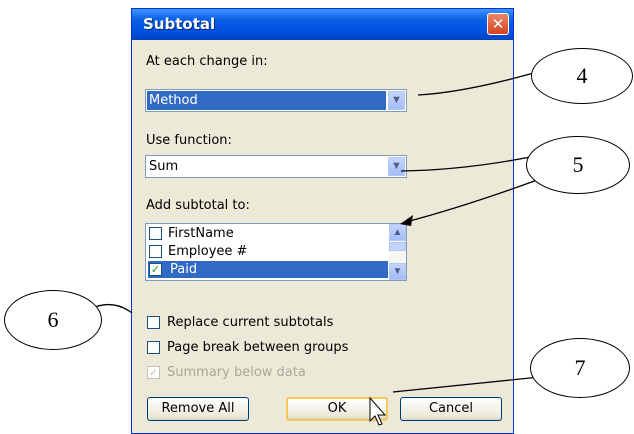 The image size is (634, 434). I want to click on callout-4: 4, so click(582, 76).